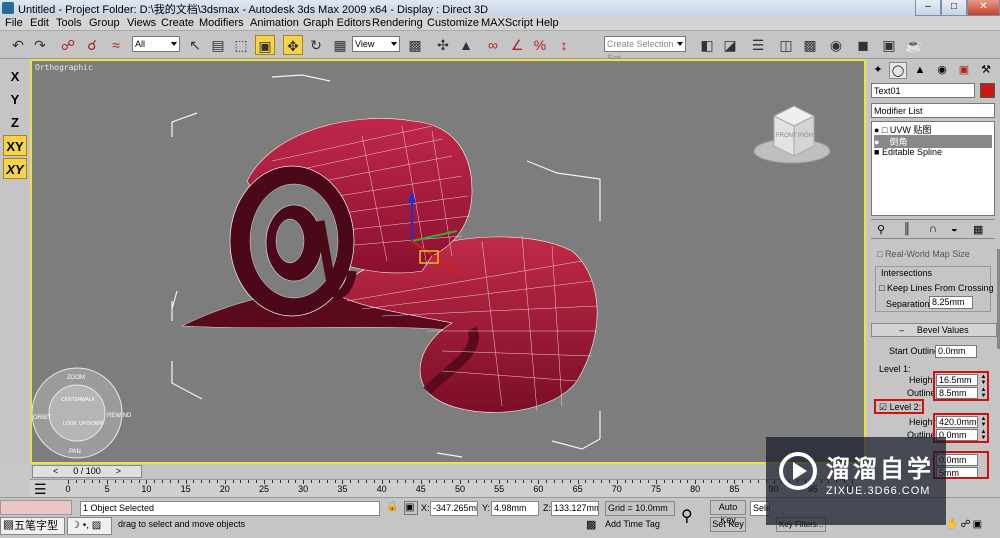 The image size is (1000, 538). What do you see at coordinates (964, 70) in the screenshot?
I see `display-tab-icon: ▣` at bounding box center [964, 70].